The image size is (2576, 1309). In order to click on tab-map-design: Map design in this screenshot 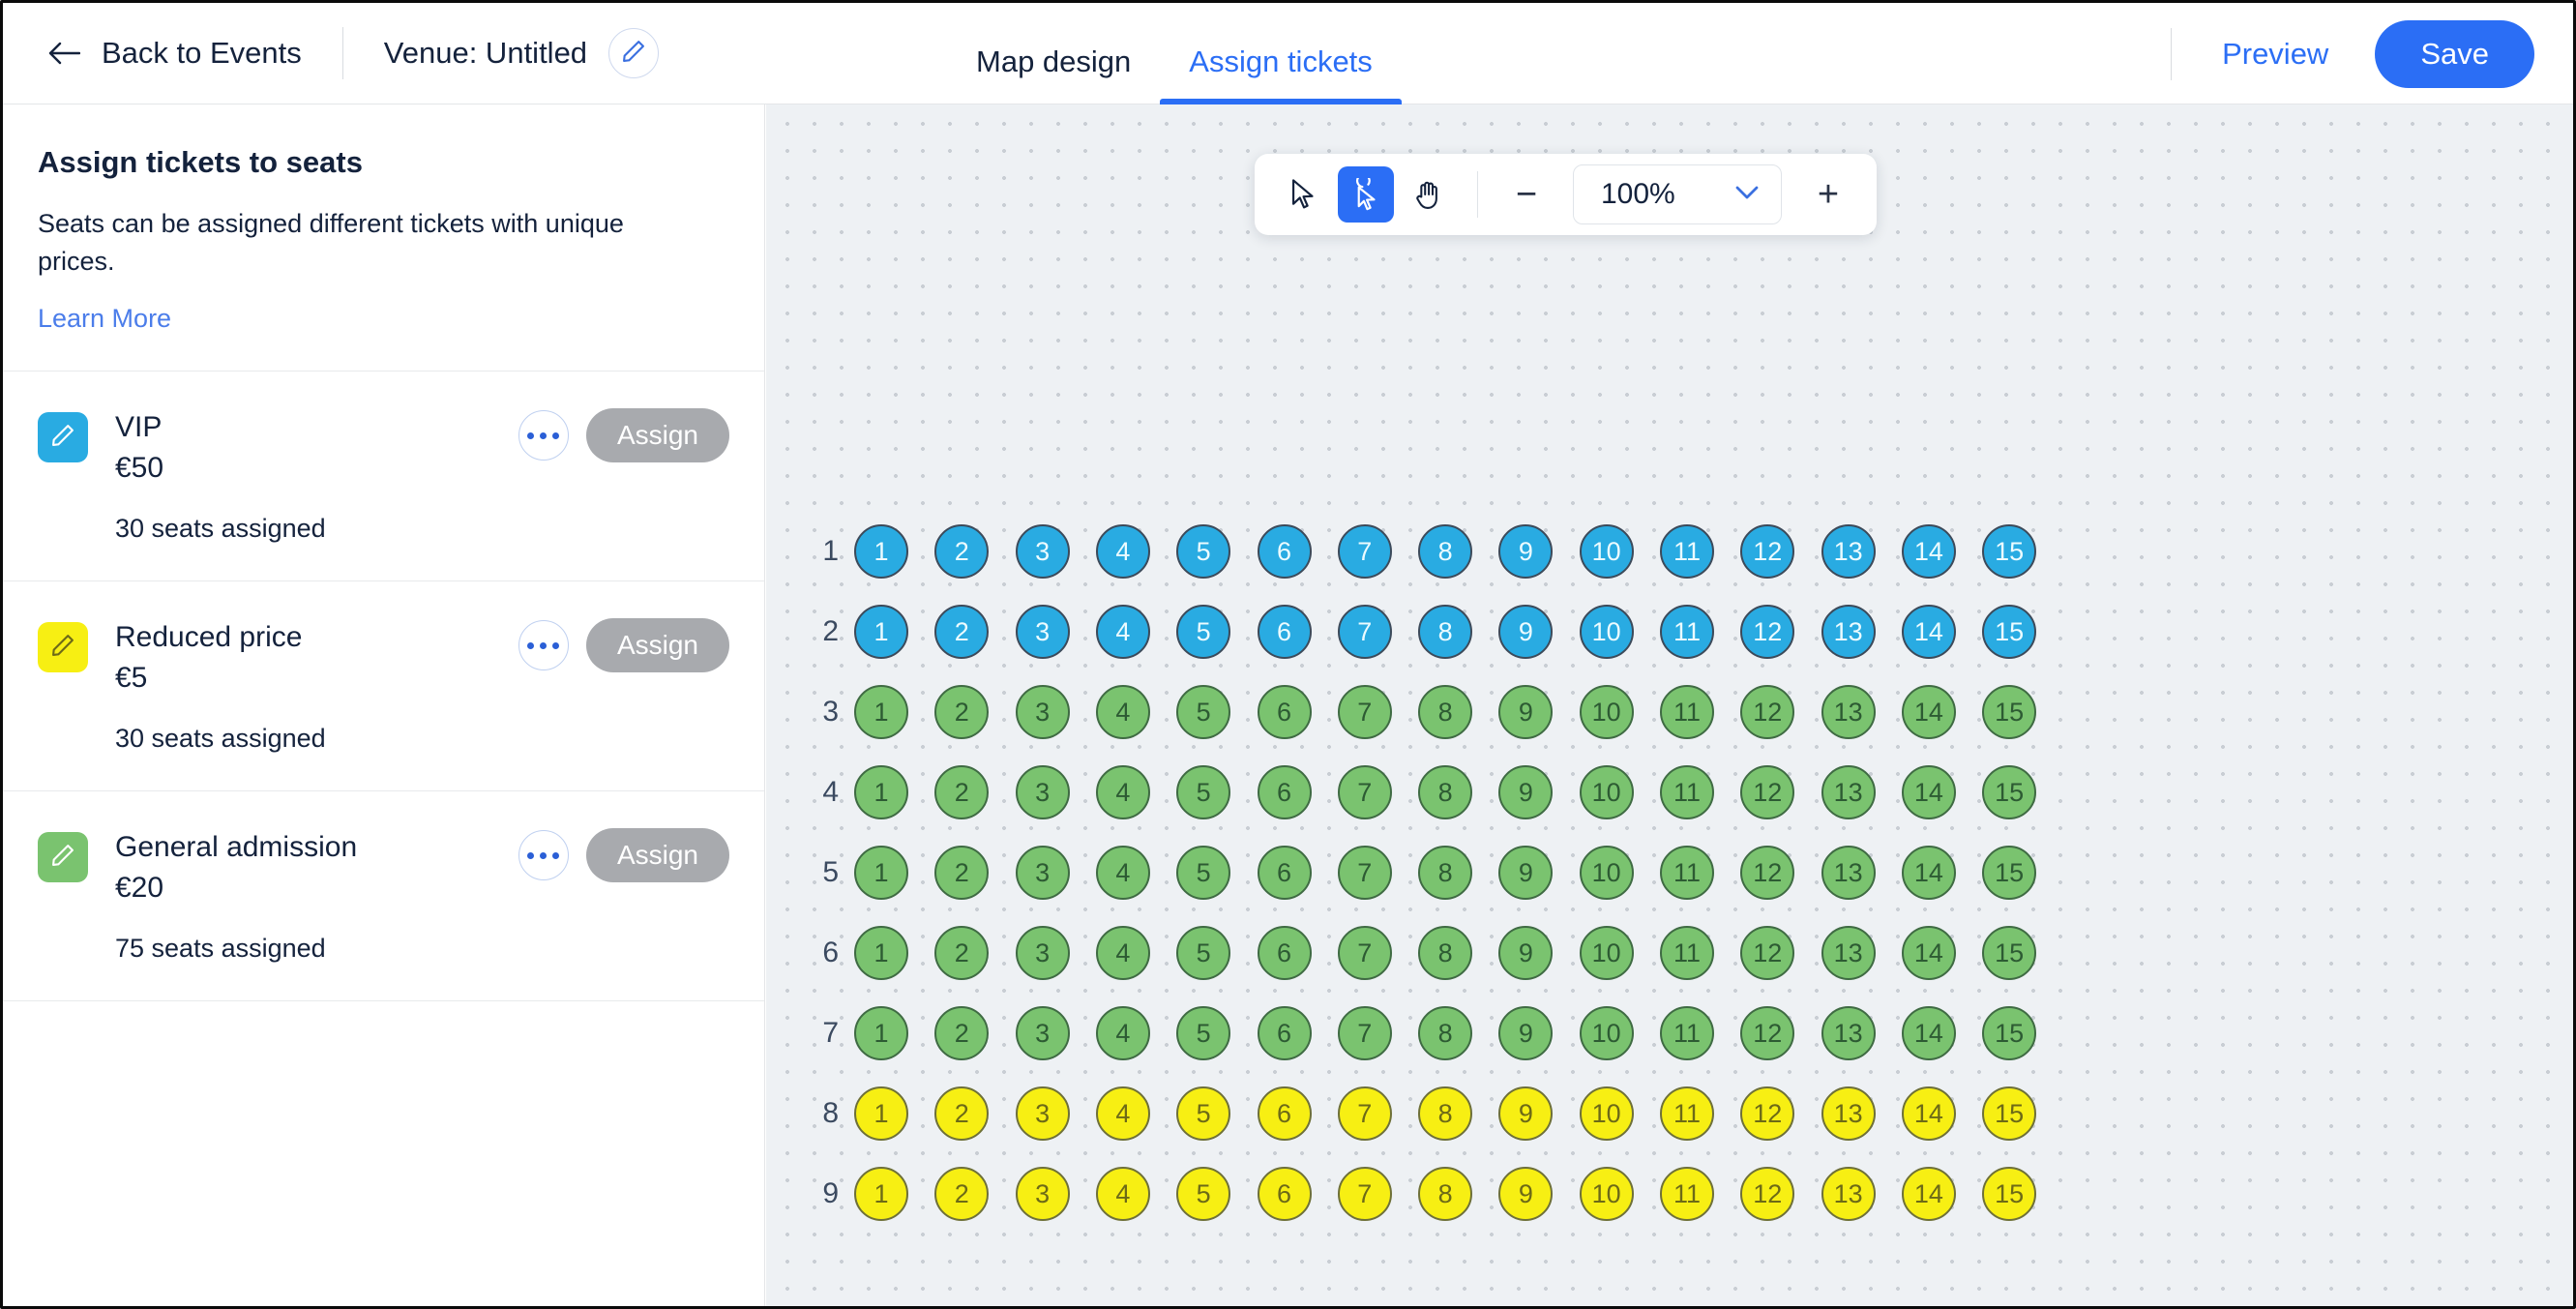, I will do `click(1053, 75)`.